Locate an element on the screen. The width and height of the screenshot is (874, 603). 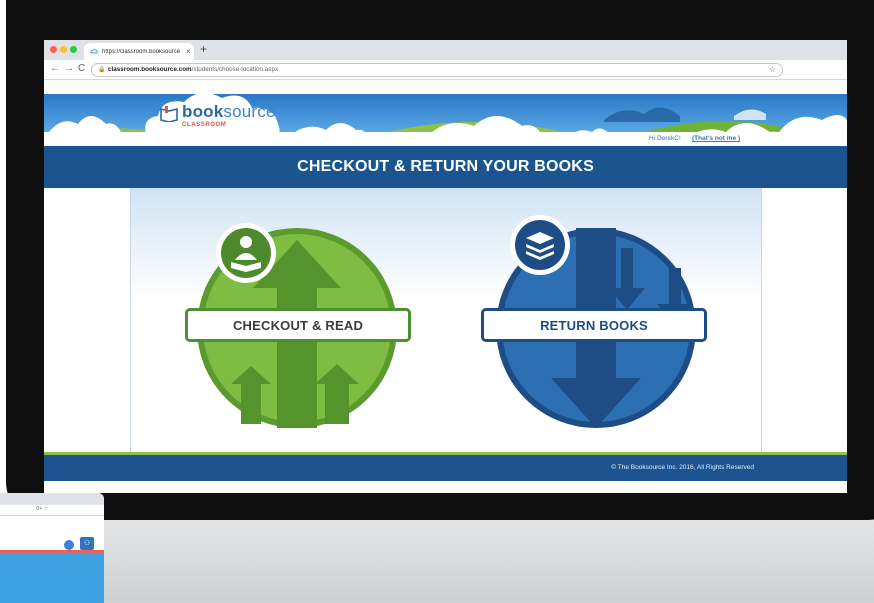
reload-icon: C is located at coordinates (81, 68).